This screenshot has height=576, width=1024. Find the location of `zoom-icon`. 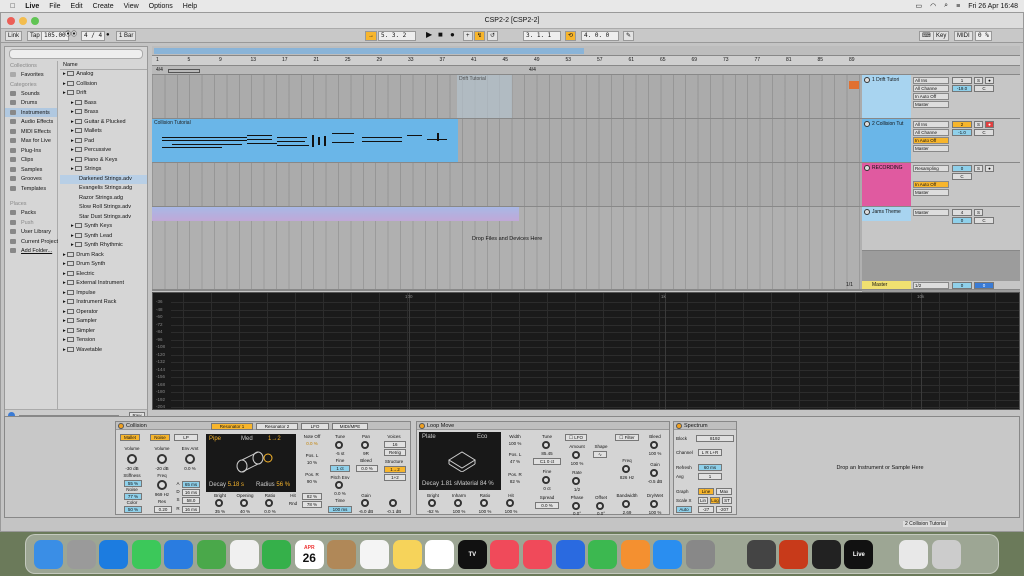

zoom-icon is located at coordinates (35, 21).